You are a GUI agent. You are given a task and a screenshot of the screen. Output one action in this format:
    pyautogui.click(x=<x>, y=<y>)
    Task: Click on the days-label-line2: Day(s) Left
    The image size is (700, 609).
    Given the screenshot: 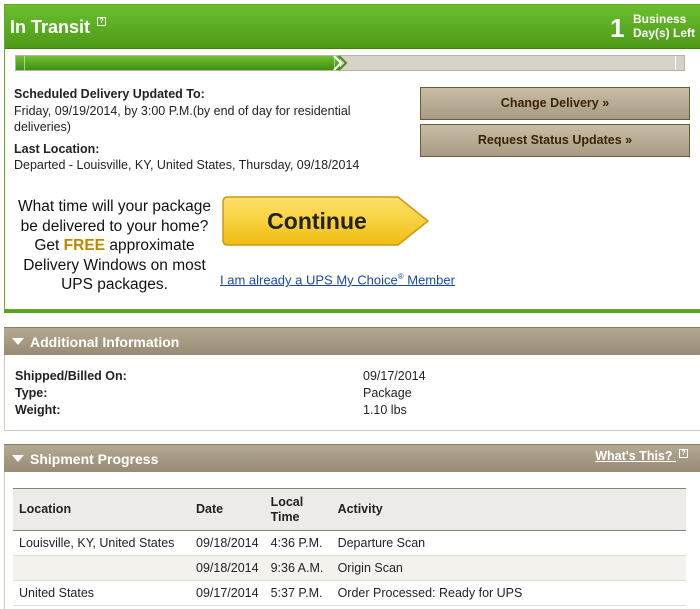 What is the action you would take?
    pyautogui.click(x=664, y=33)
    